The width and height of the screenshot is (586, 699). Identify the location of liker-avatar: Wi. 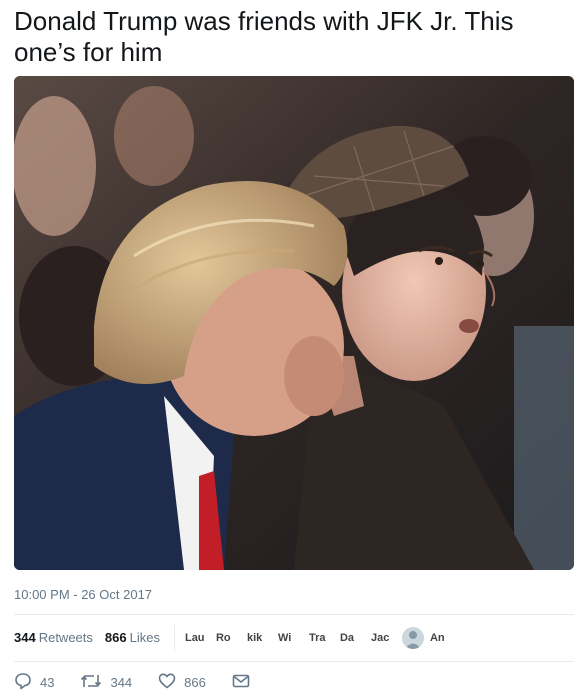
(291, 638).